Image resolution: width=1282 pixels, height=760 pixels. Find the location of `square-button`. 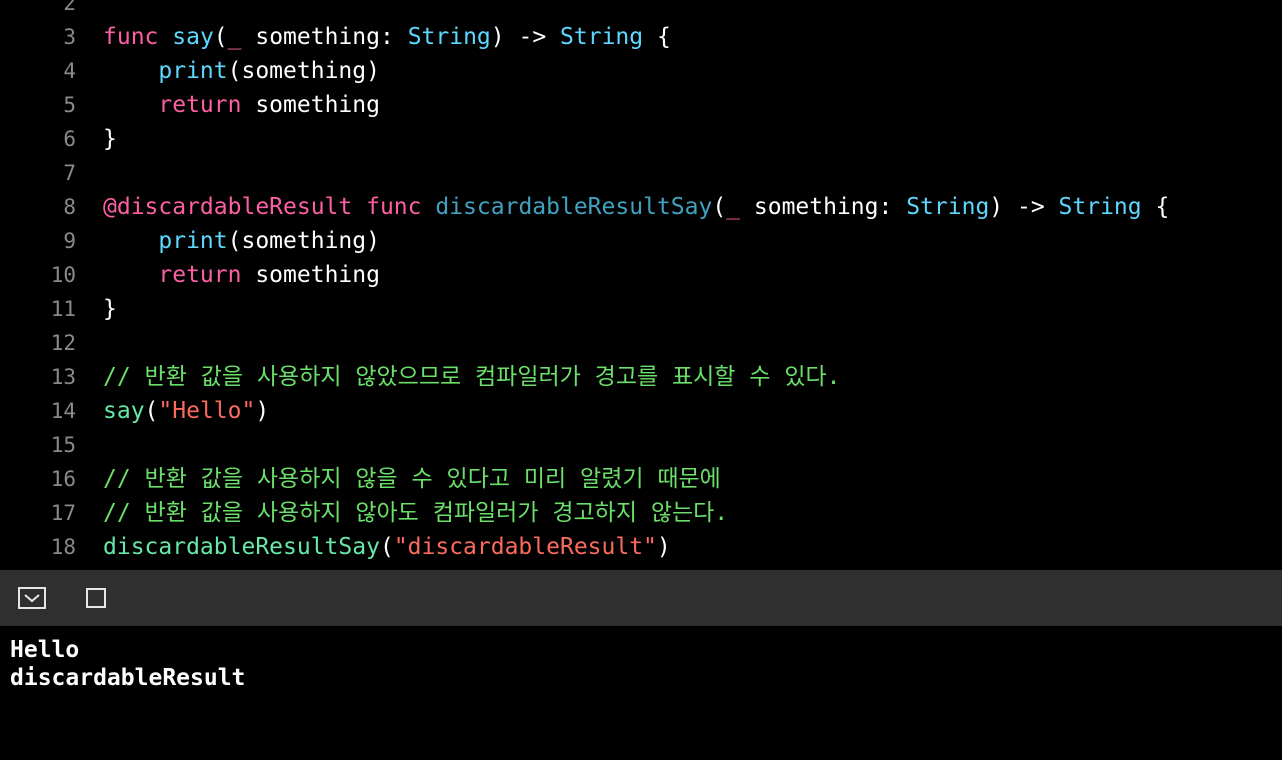

square-button is located at coordinates (96, 598).